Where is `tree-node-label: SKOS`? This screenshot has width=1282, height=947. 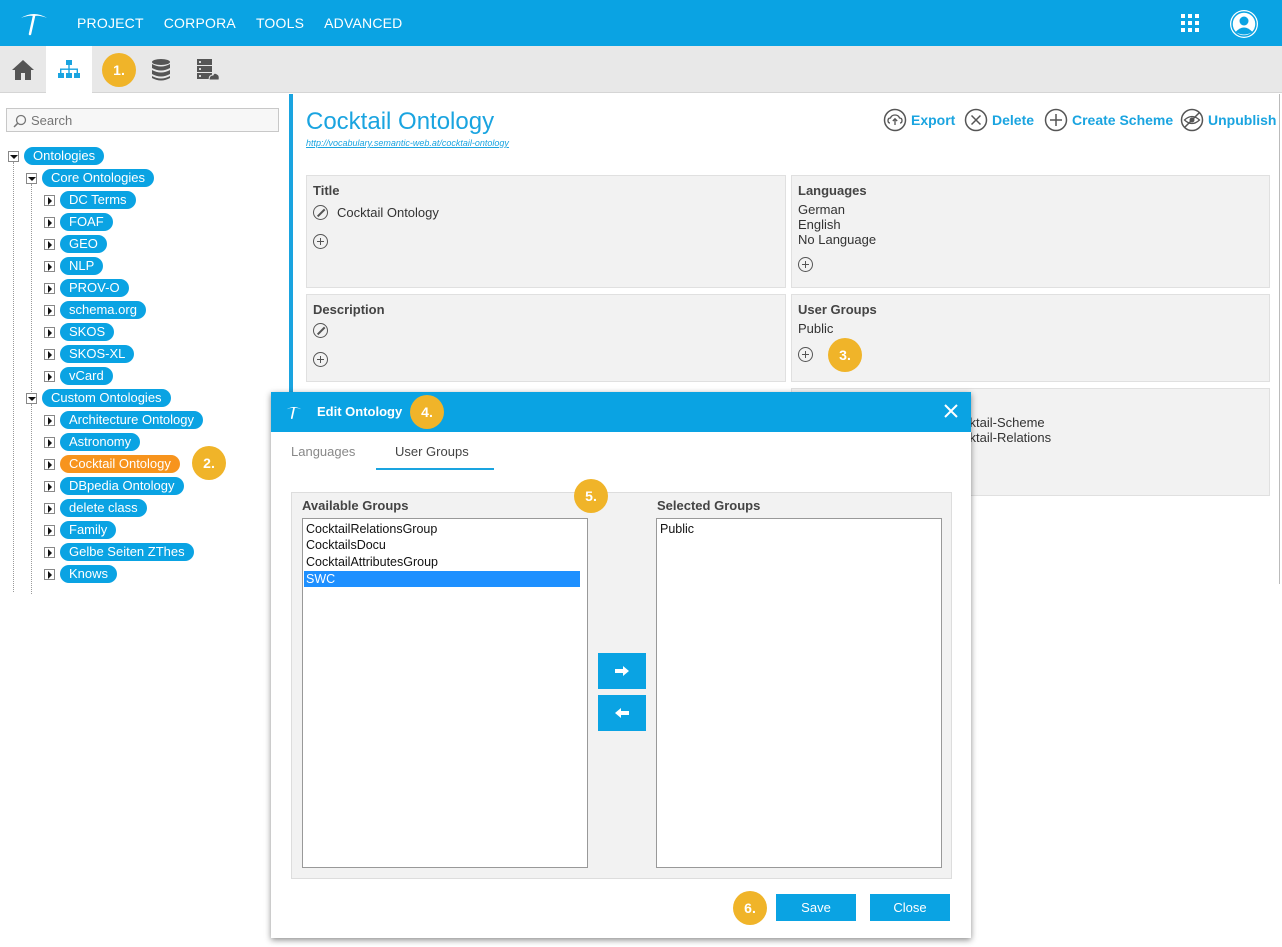
tree-node-label: SKOS is located at coordinates (87, 332).